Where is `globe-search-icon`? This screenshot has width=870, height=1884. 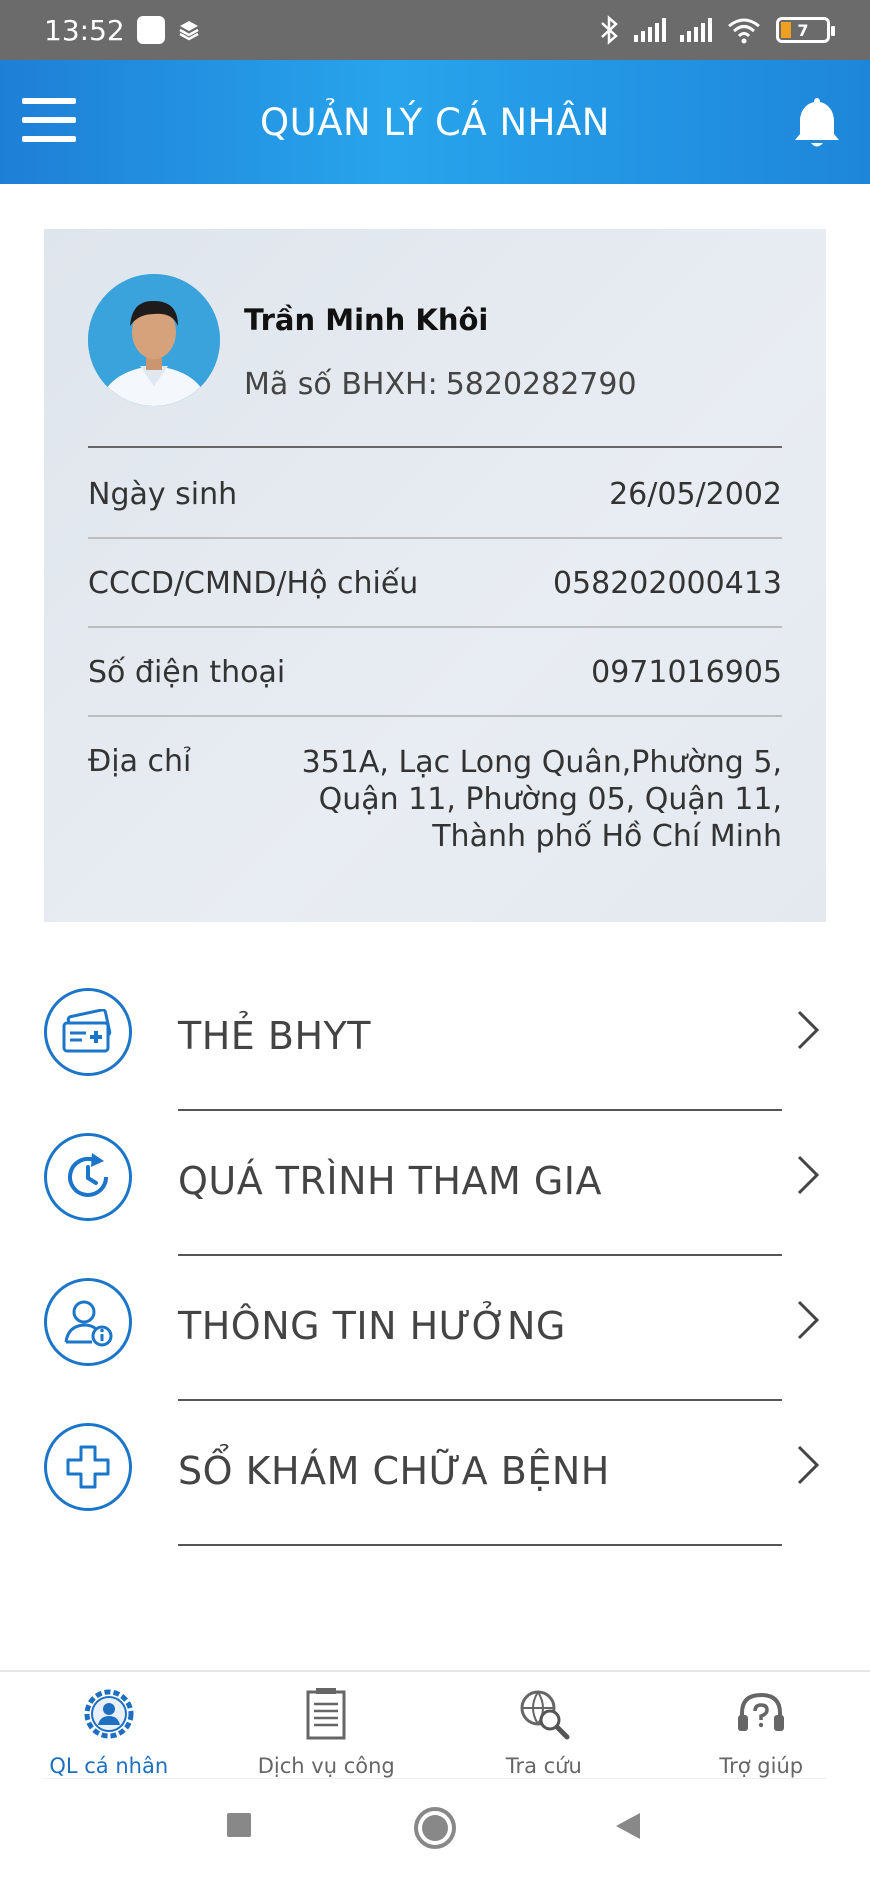 globe-search-icon is located at coordinates (544, 1714).